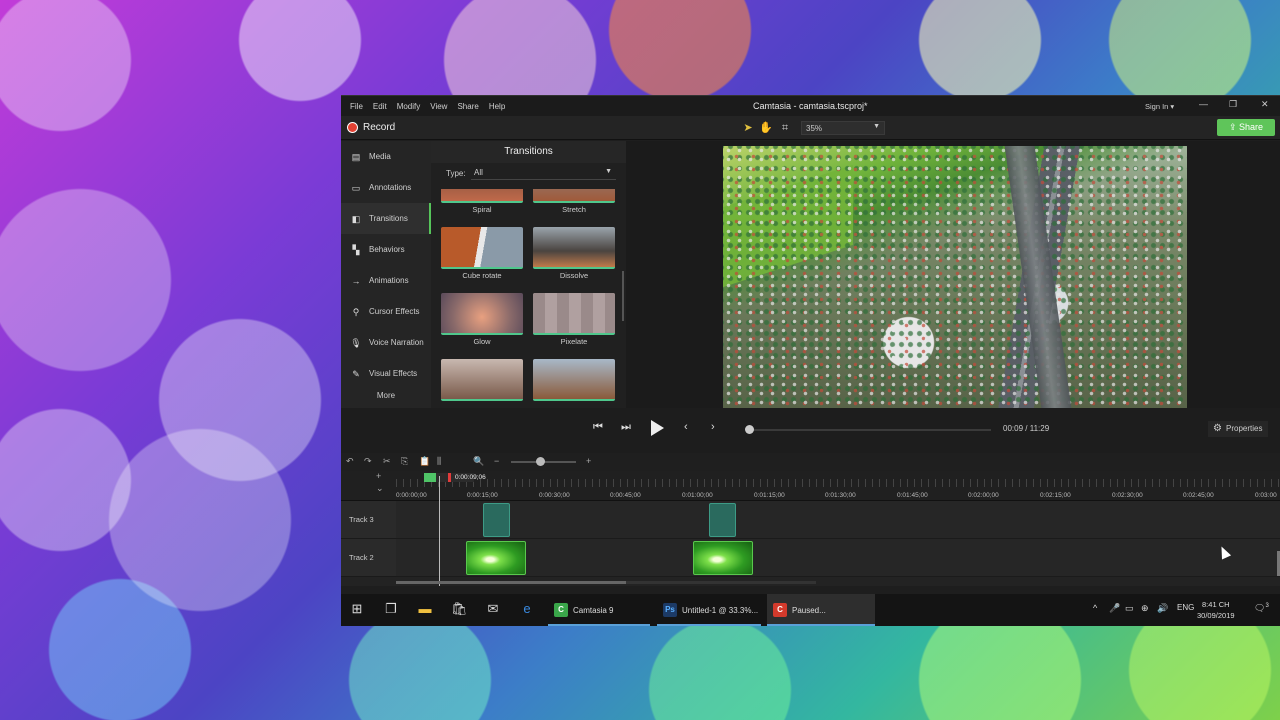 Image resolution: width=1280 pixels, height=720 pixels. What do you see at coordinates (356, 249) in the screenshot?
I see `behaviors-icon: ▚` at bounding box center [356, 249].